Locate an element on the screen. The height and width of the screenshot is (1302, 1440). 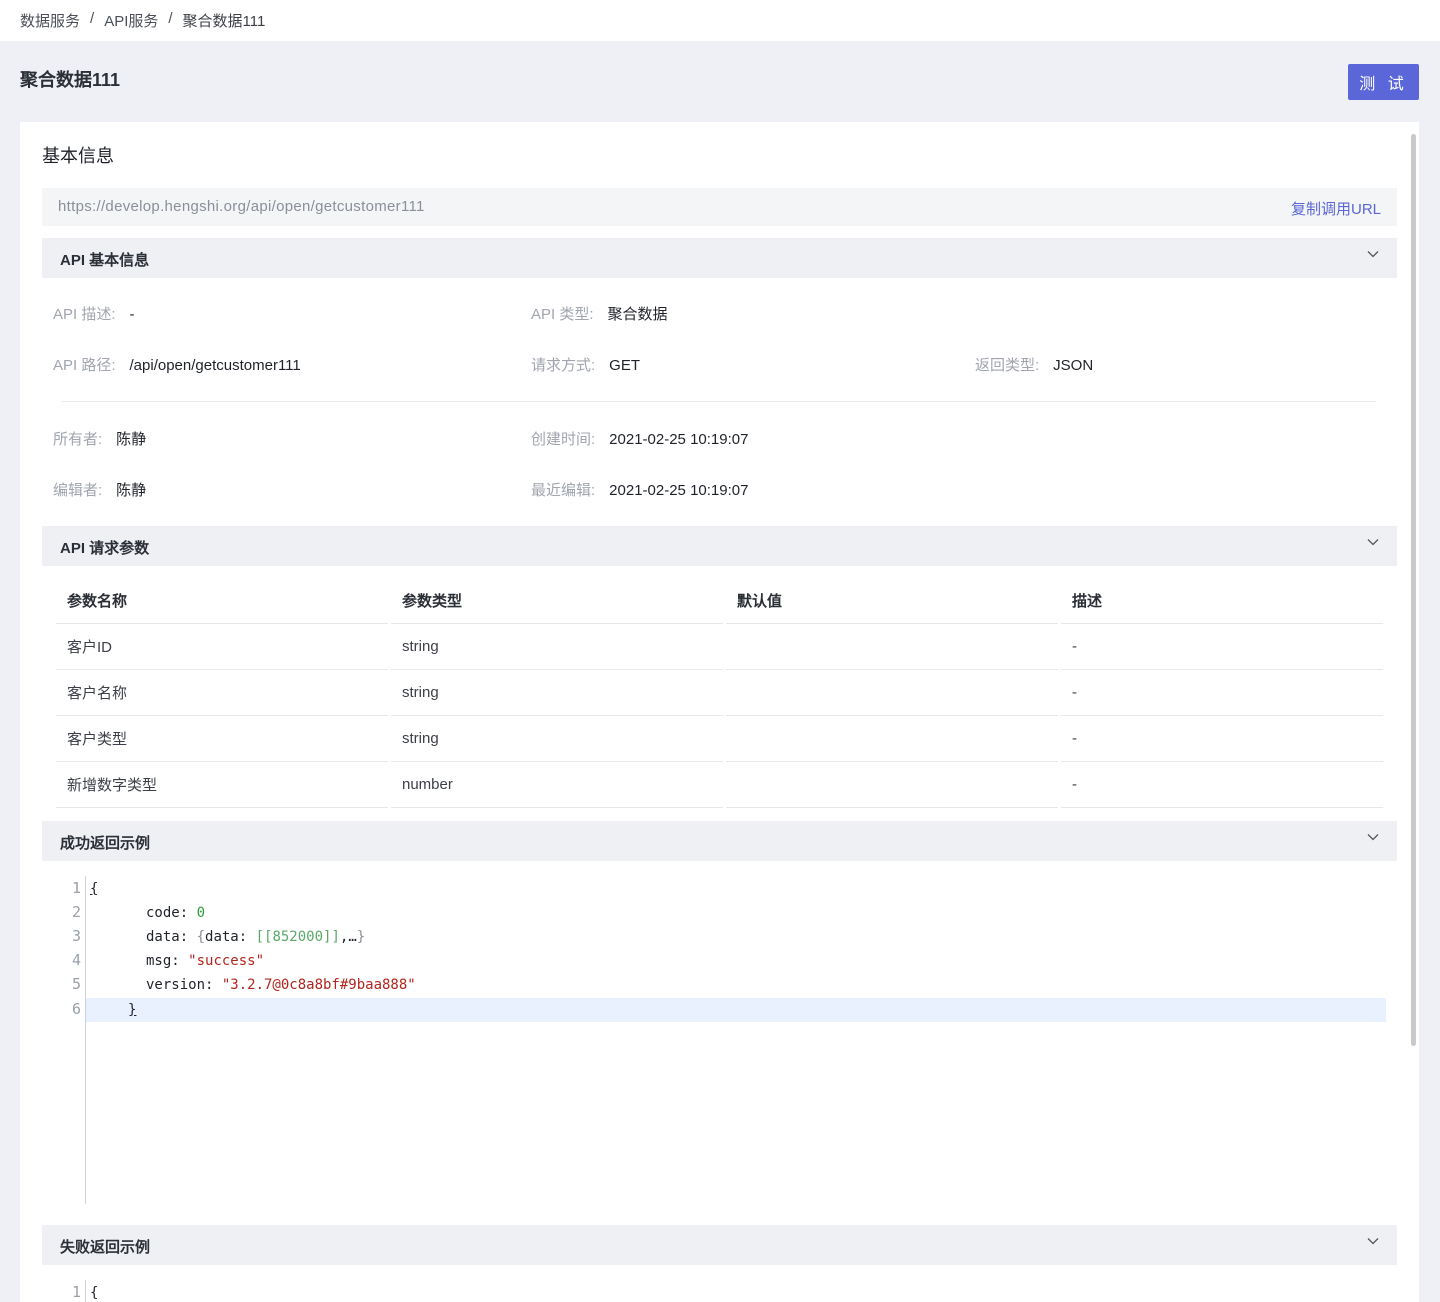
info-return-type: 返回类型: JSON is located at coordinates (1034, 364).